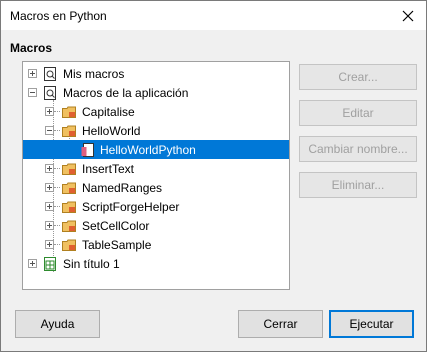 This screenshot has height=352, width=427. I want to click on tree-item-scriptforgehelper: ScriptForgeHelper, so click(156, 206).